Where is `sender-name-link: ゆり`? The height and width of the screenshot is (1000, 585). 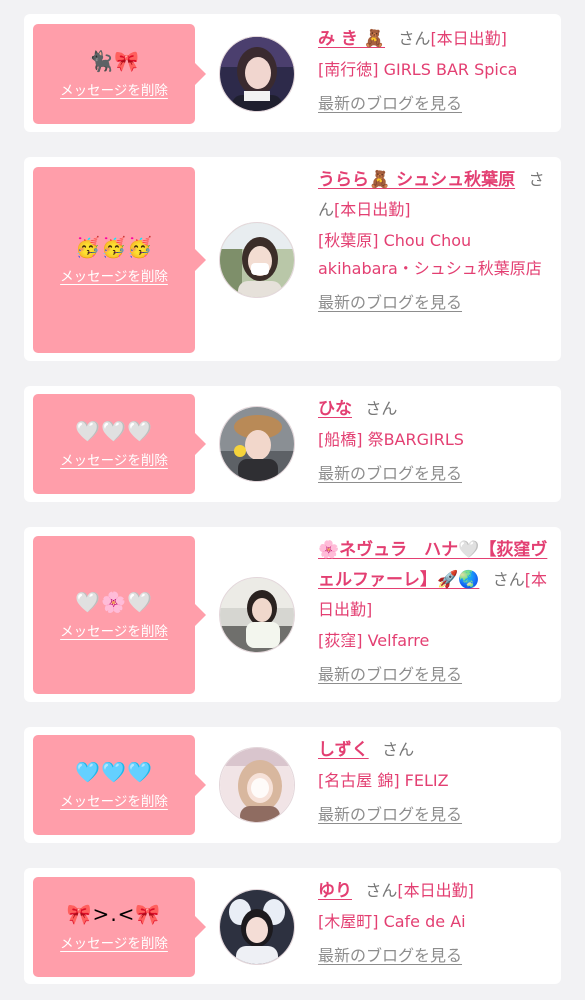 sender-name-link: ゆり is located at coordinates (335, 891).